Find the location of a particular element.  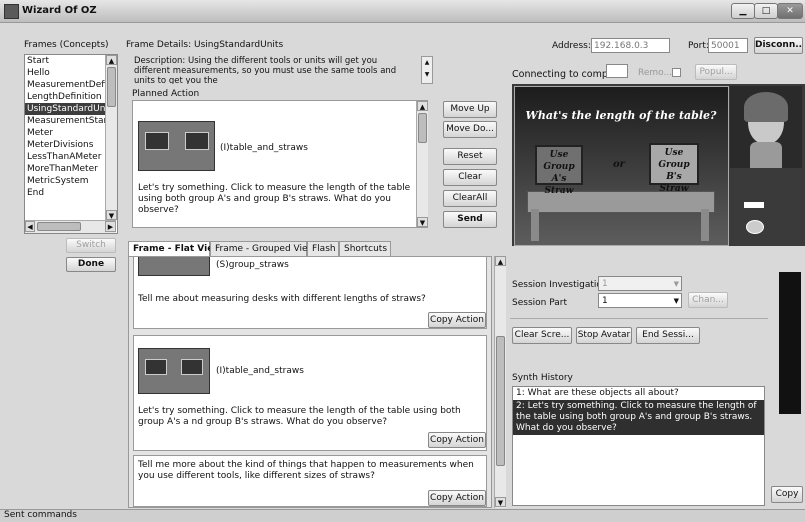

minimize-icon: ▁ is located at coordinates (743, 11).